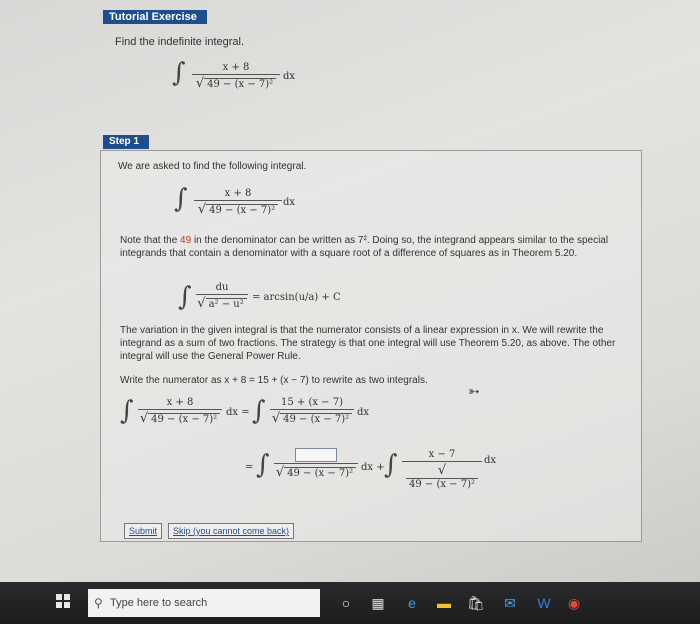 The height and width of the screenshot is (624, 700). Describe the element at coordinates (510, 603) in the screenshot. I see `mail-icon: ✉` at that location.